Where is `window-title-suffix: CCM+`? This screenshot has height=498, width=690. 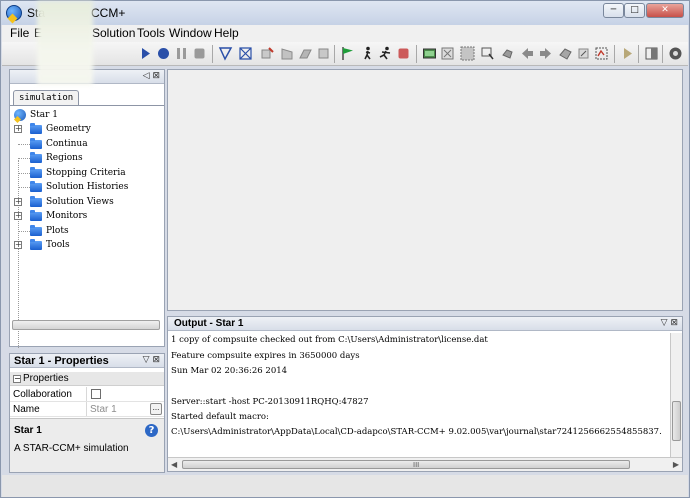 window-title-suffix: CCM+ is located at coordinates (108, 13).